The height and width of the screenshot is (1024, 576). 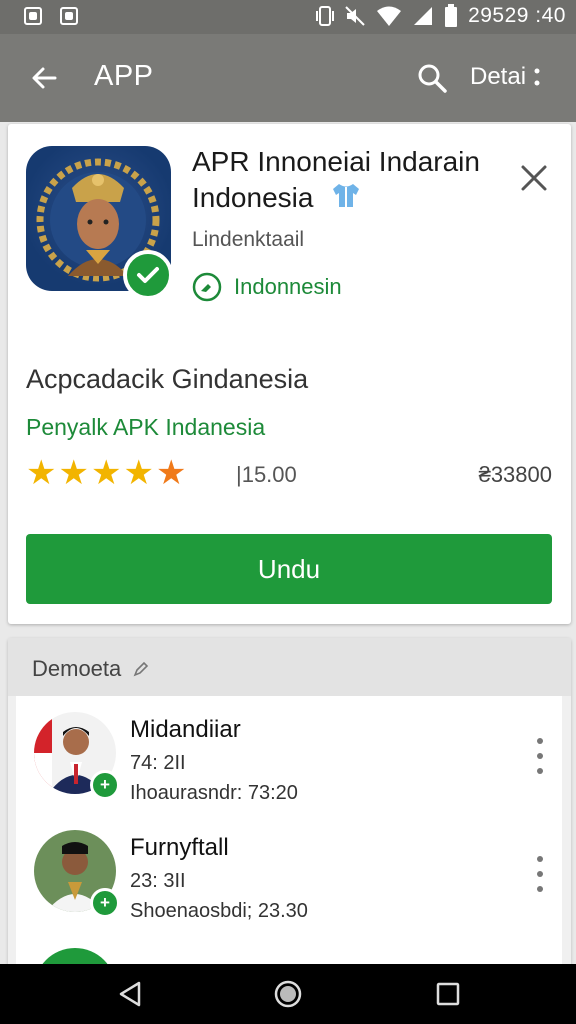 I want to click on section-title-row: Demoeta, so click(x=90, y=669).